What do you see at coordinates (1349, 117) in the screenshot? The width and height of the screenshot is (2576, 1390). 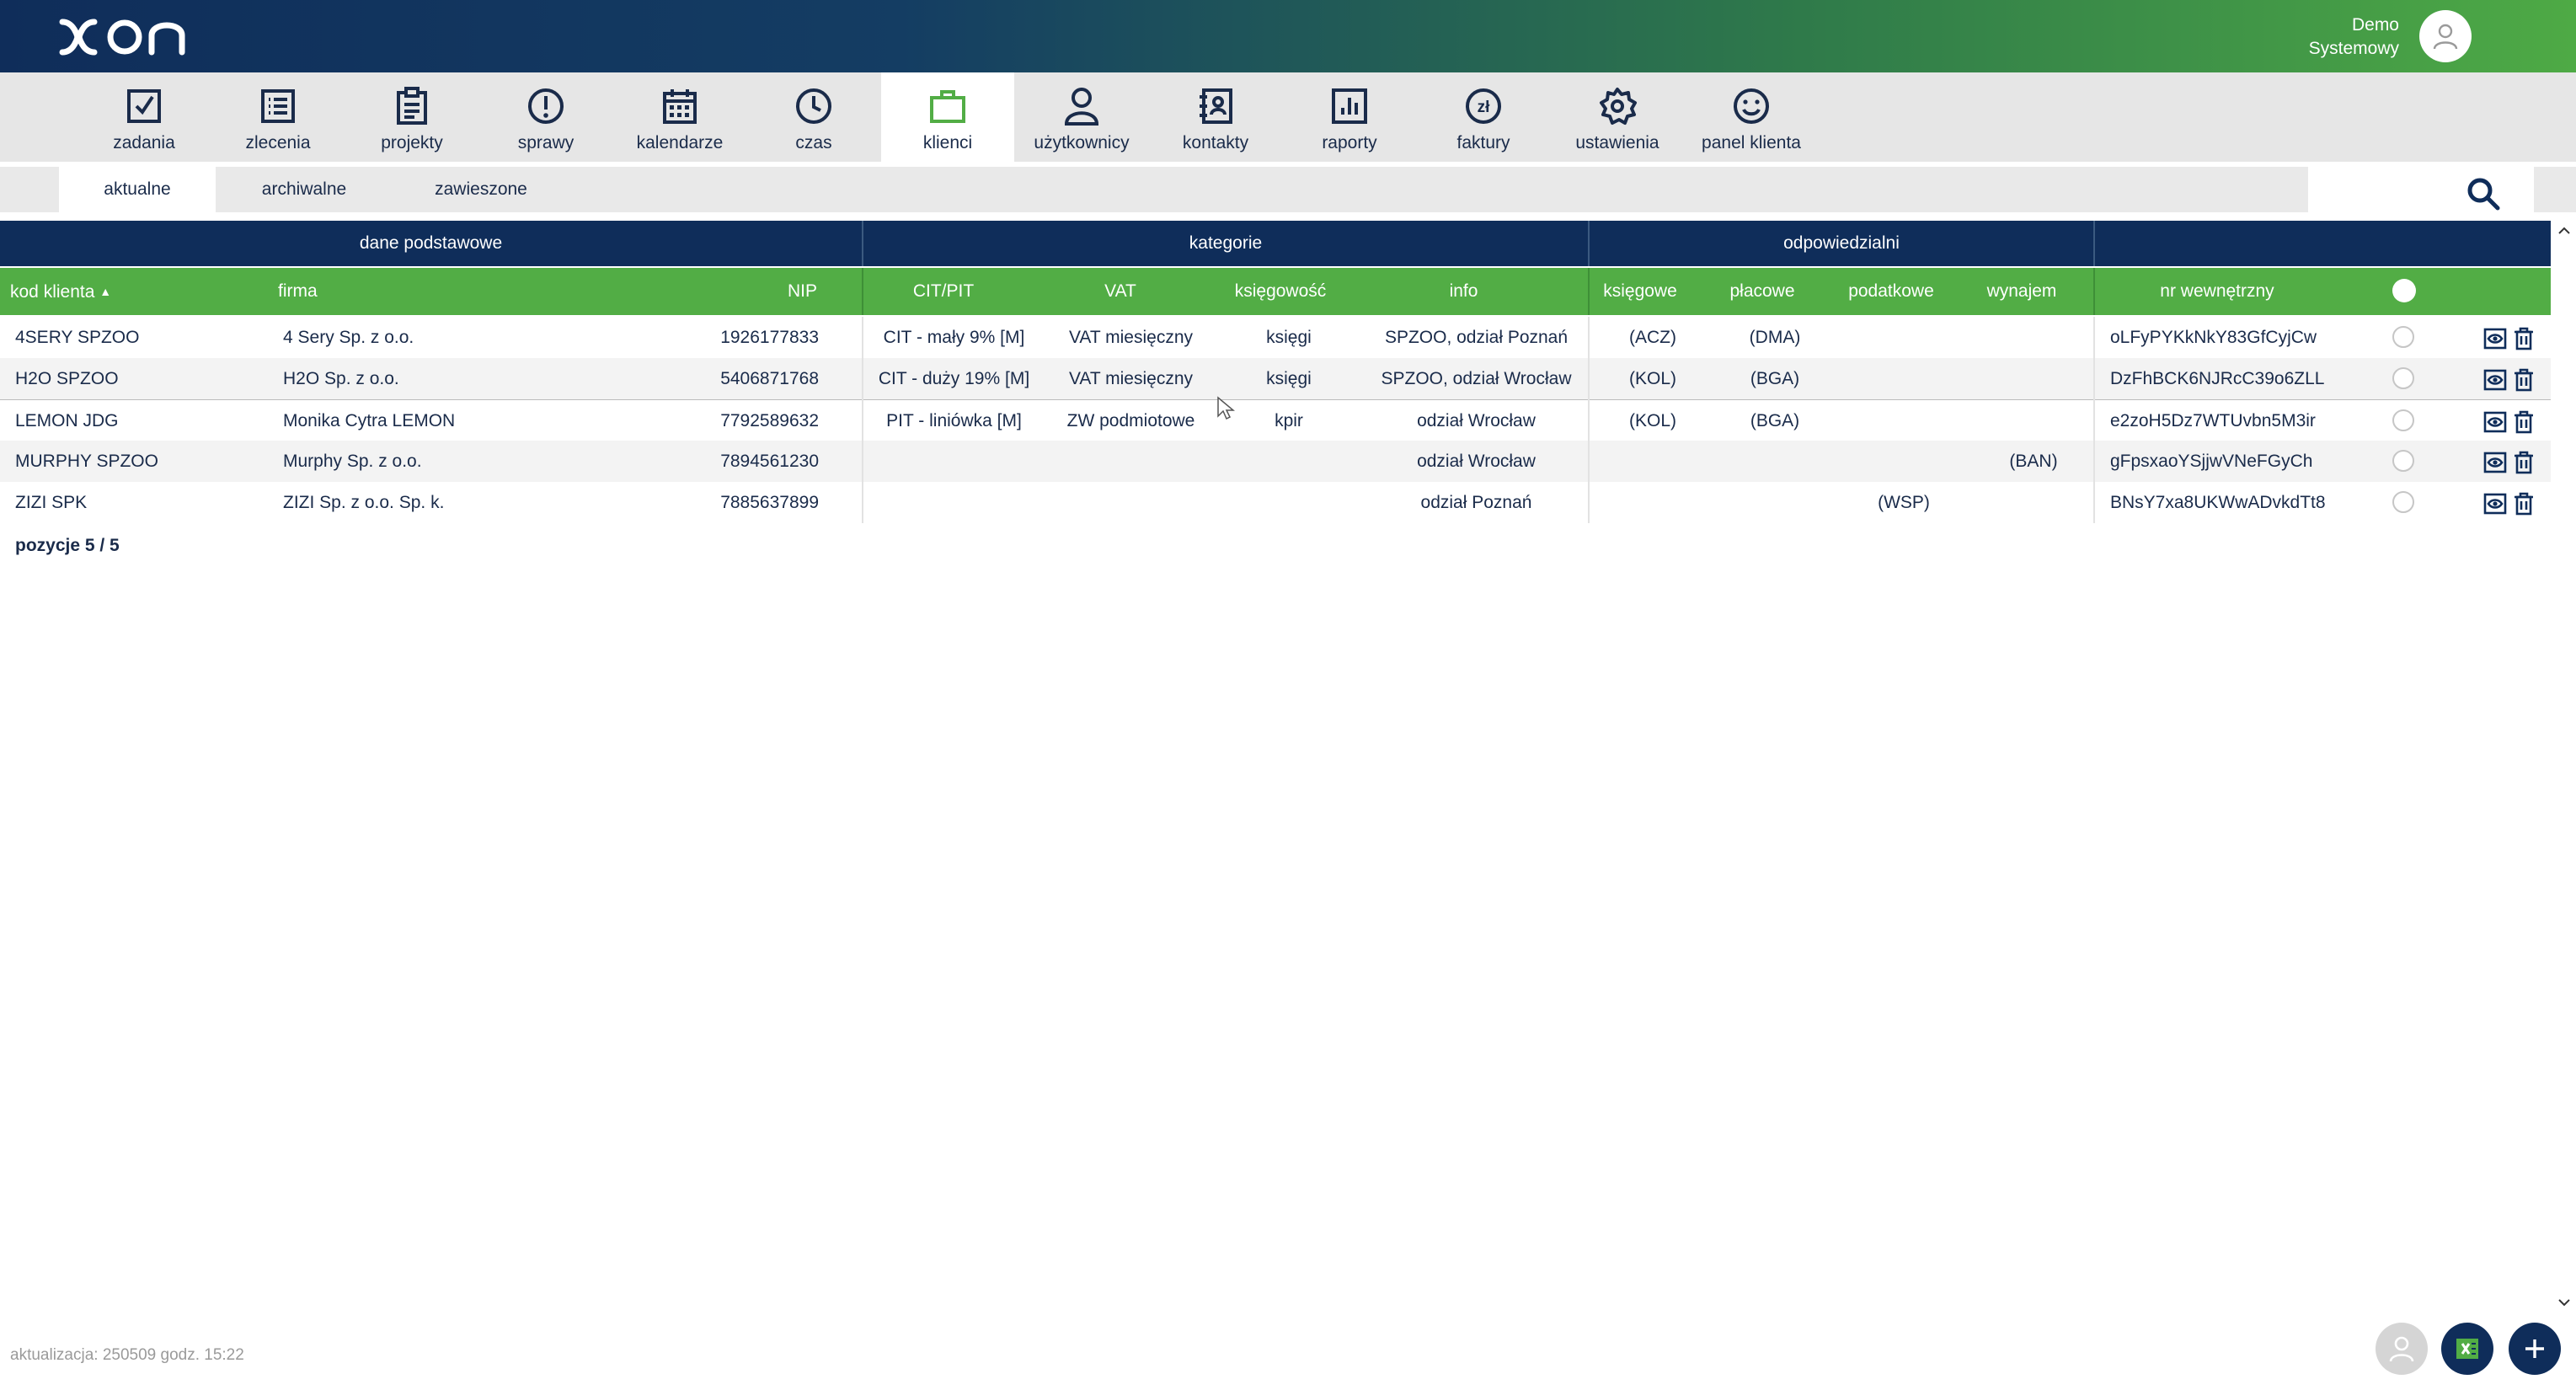 I see `nav-raporty: raporty` at bounding box center [1349, 117].